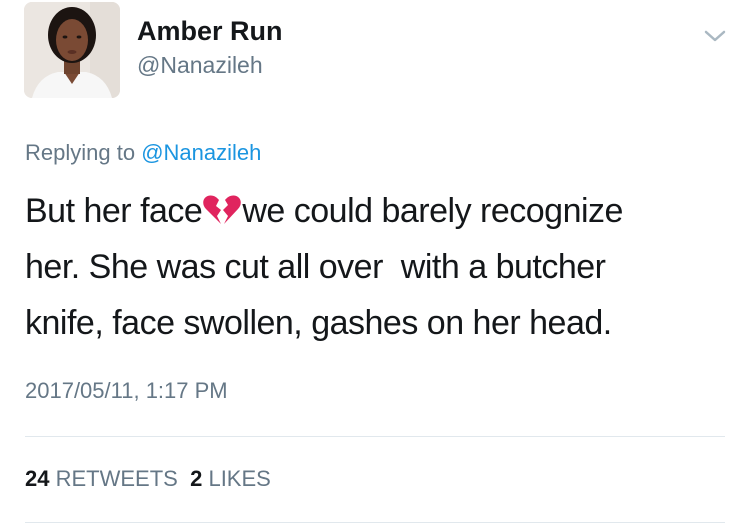 The width and height of the screenshot is (750, 530). Describe the element at coordinates (715, 36) in the screenshot. I see `chevron-down-icon` at that location.